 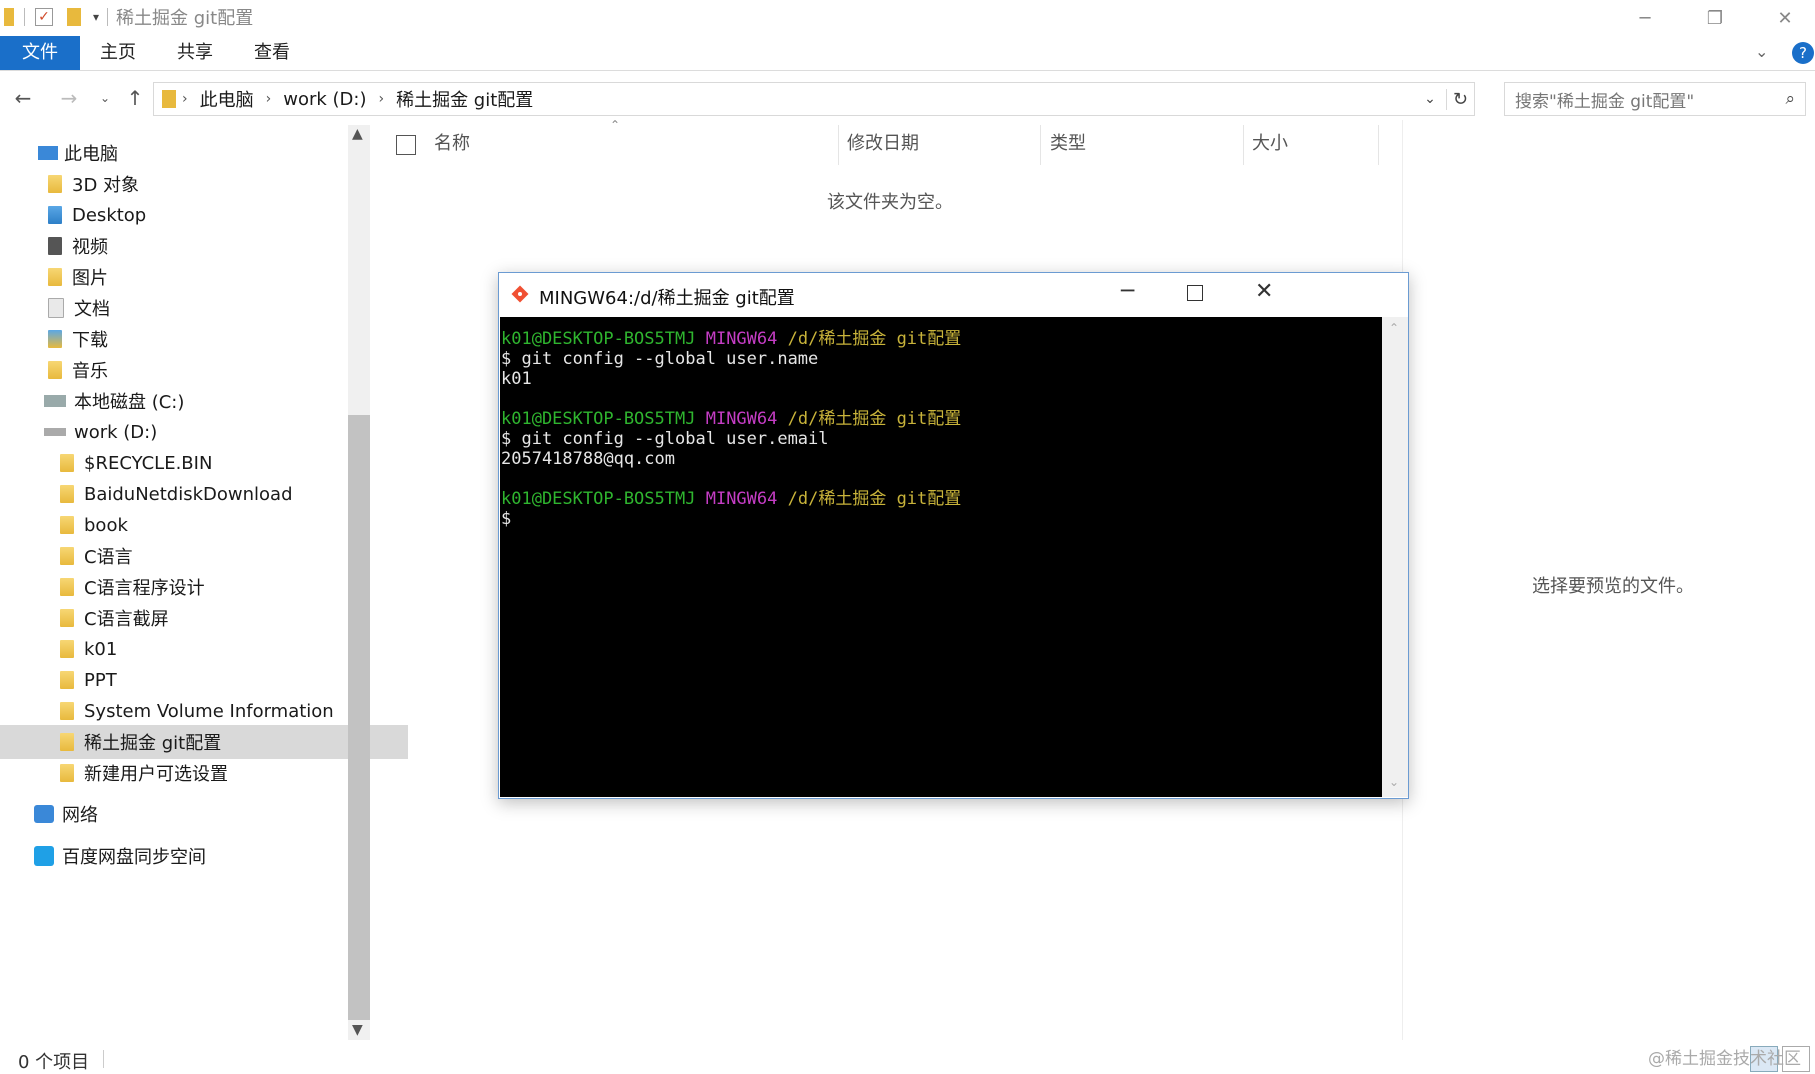 I want to click on search-box: 搜索"稀土掘金 git配置" ⌕, so click(x=1655, y=99).